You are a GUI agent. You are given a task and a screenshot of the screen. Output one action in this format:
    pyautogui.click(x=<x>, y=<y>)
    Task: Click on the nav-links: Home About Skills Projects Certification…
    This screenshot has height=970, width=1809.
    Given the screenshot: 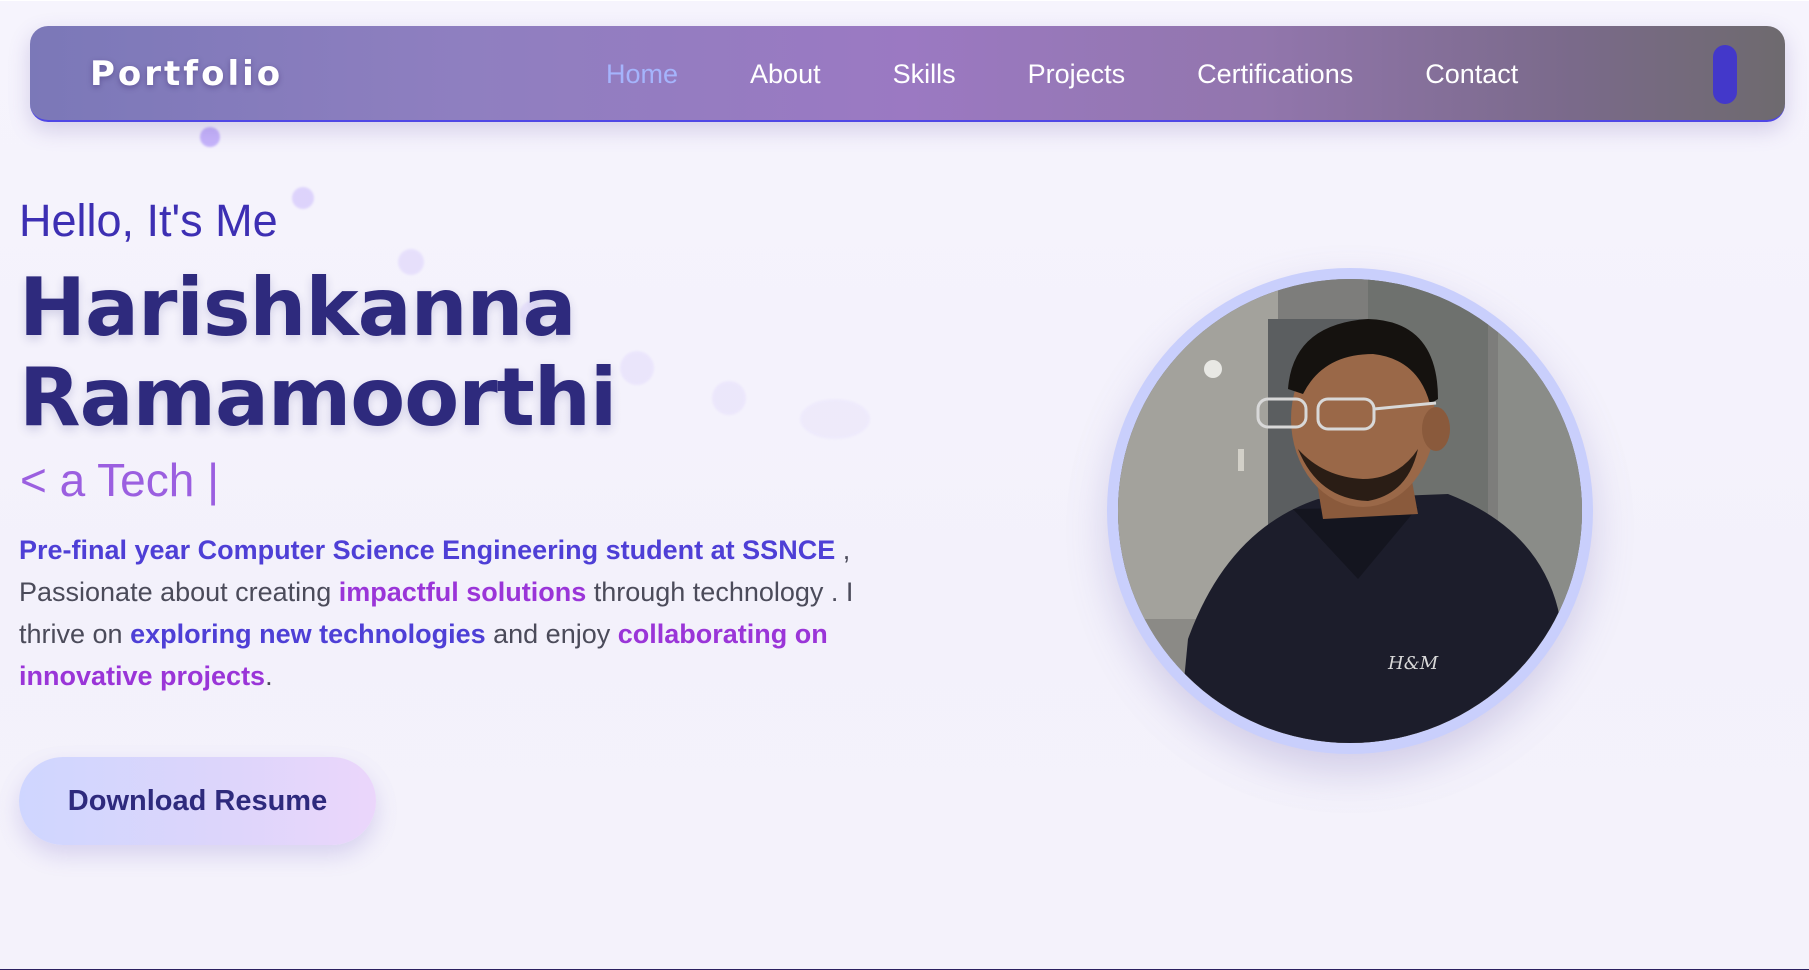 What is the action you would take?
    pyautogui.click(x=1098, y=74)
    